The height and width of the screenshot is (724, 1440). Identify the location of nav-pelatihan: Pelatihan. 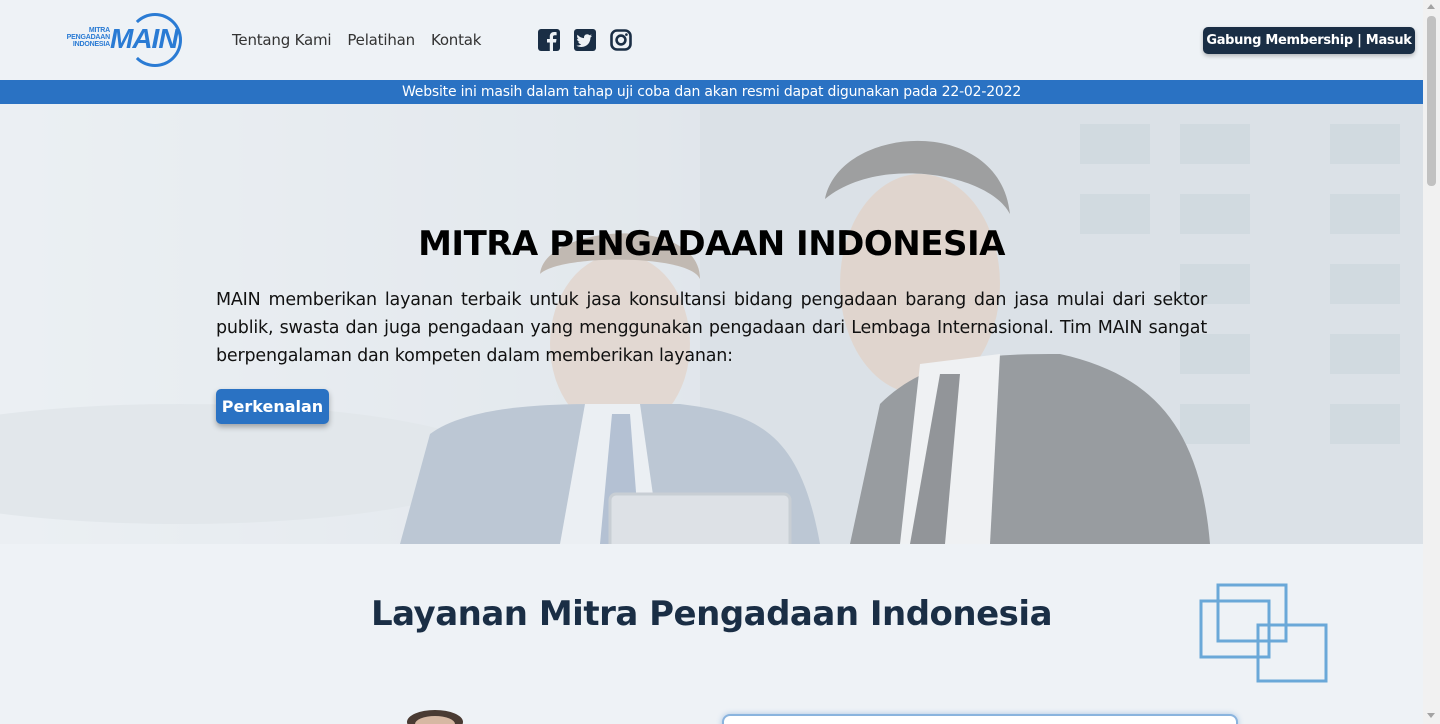
(381, 40).